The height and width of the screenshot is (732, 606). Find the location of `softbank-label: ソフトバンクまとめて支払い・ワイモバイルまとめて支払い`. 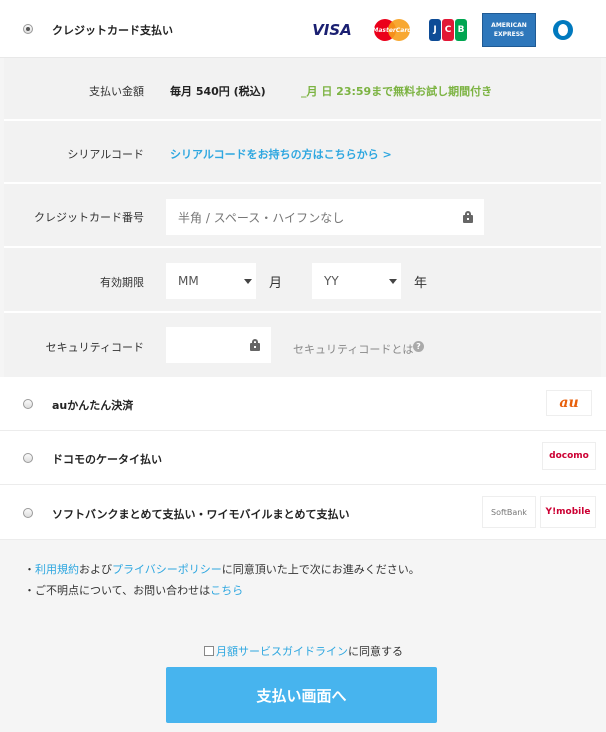

softbank-label: ソフトバンクまとめて支払い・ワイモバイルまとめて支払い is located at coordinates (201, 514).